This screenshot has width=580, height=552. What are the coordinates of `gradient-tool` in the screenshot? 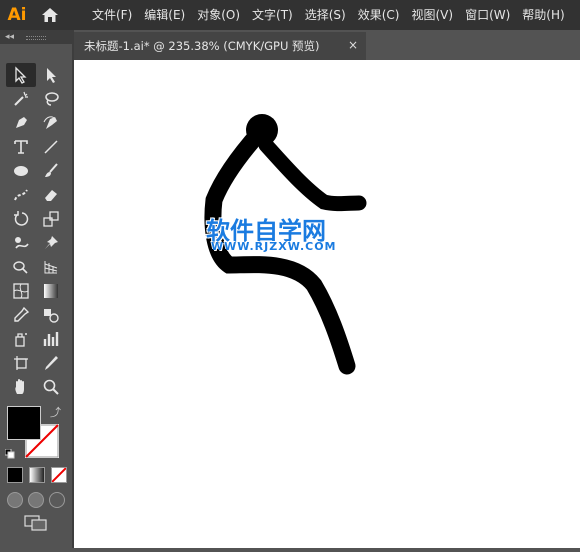 It's located at (51, 291).